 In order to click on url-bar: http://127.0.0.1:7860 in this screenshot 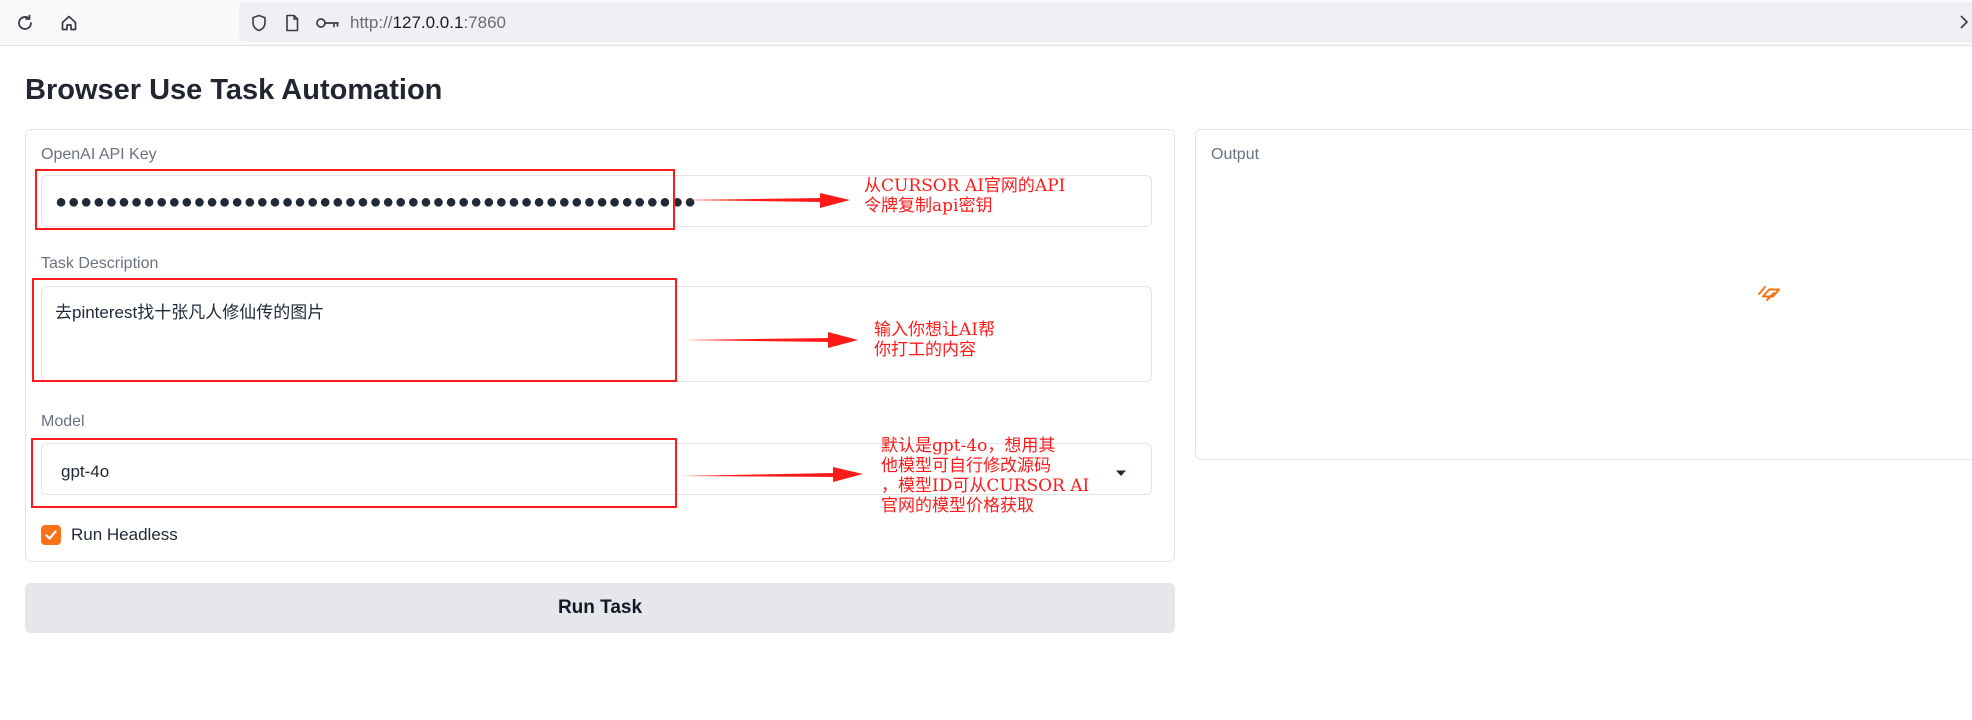, I will do `click(1105, 22)`.